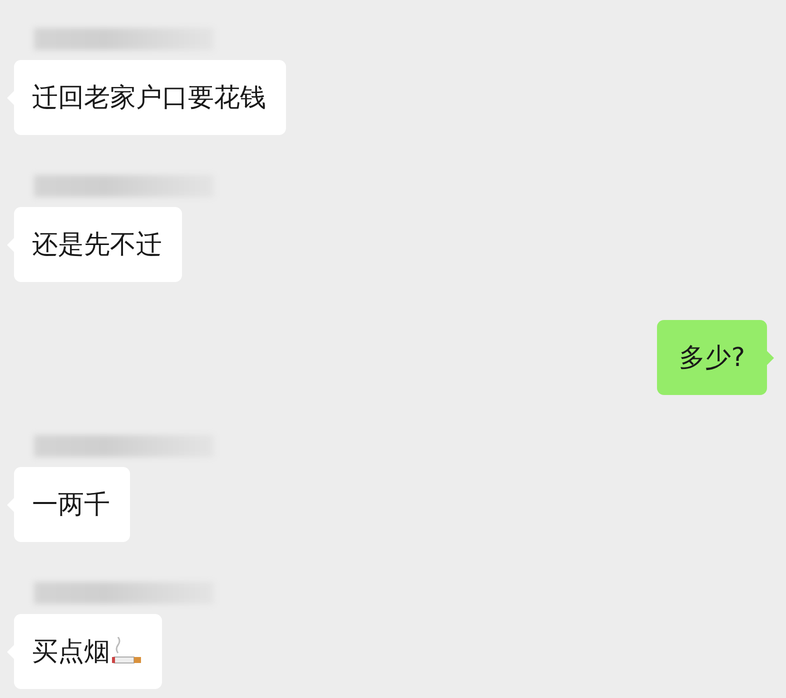 The width and height of the screenshot is (786, 698). I want to click on message-bubble: 买点烟, so click(88, 651).